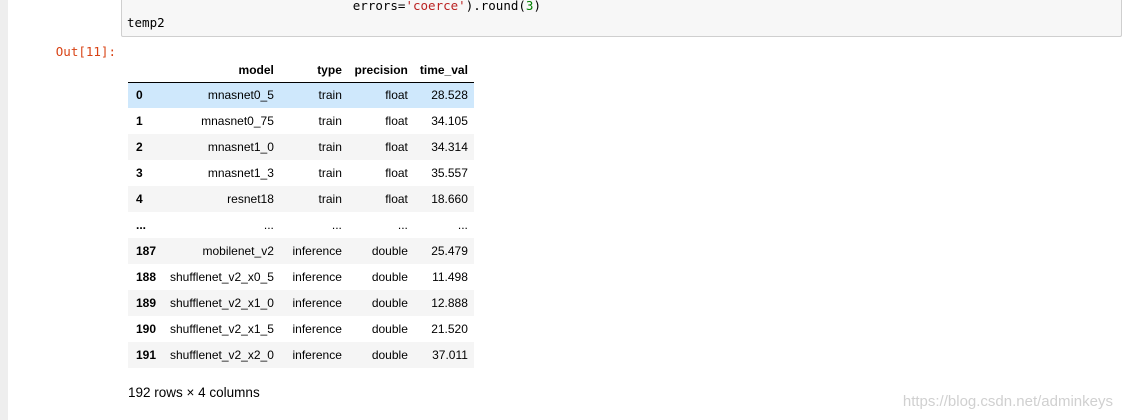 The width and height of the screenshot is (1123, 420). What do you see at coordinates (449, 199) in the screenshot?
I see `cell-time-val: 18.660` at bounding box center [449, 199].